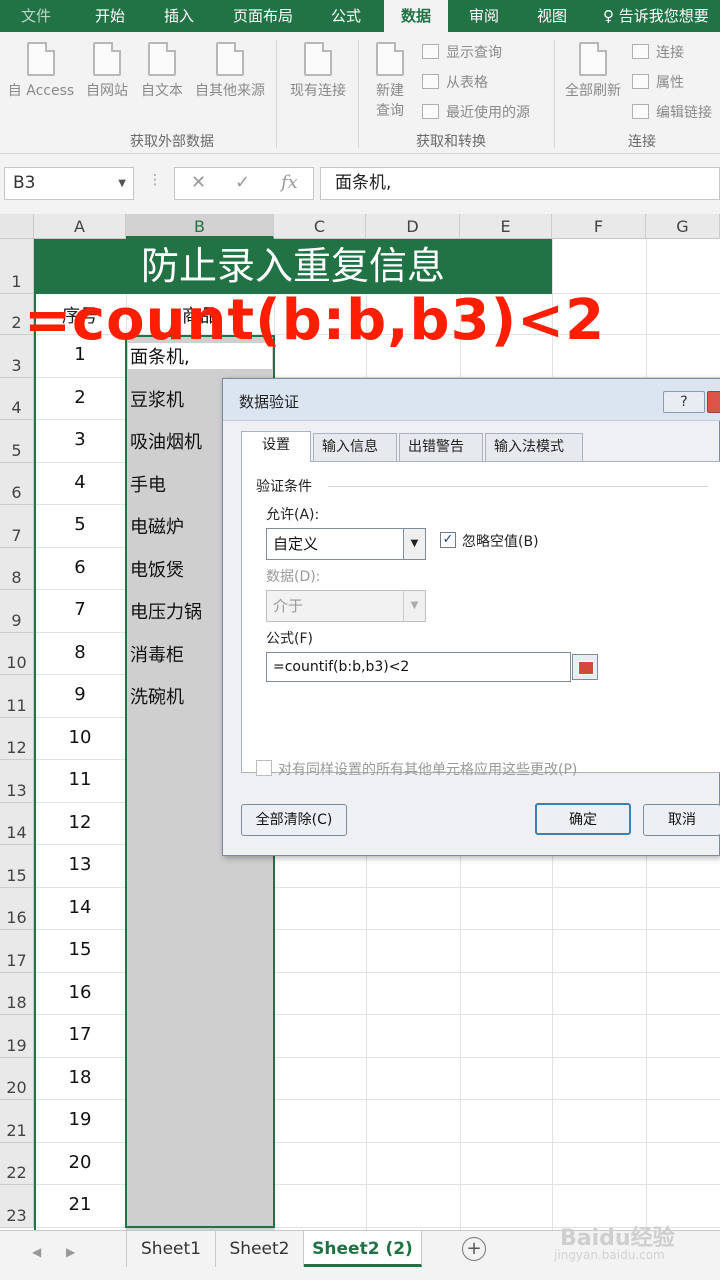 The image size is (720, 1280). Describe the element at coordinates (41, 71) in the screenshot. I see `from-access-button: 自 Access` at that location.